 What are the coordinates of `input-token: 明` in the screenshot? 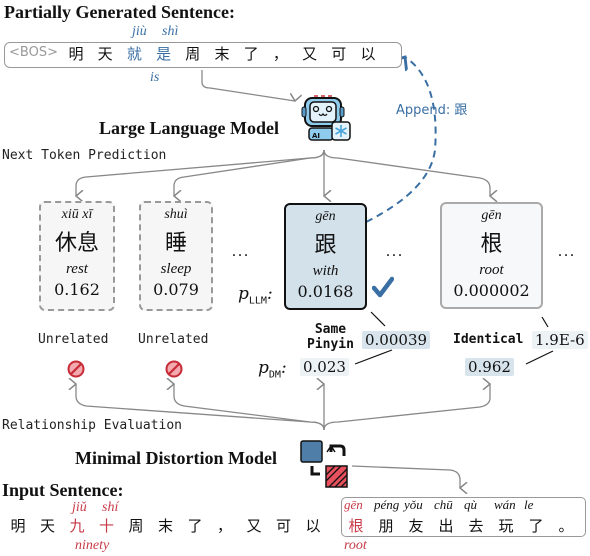 It's located at (18, 526).